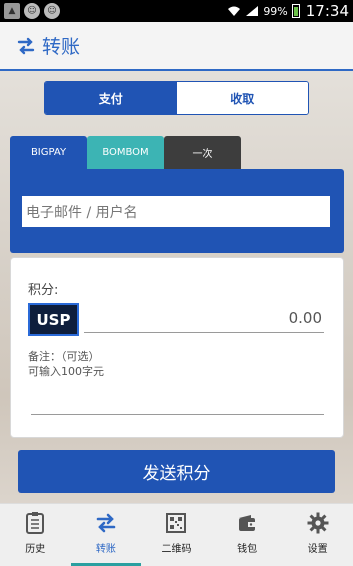 The image size is (353, 566). Describe the element at coordinates (327, 11) in the screenshot. I see `clock: 17:34` at that location.